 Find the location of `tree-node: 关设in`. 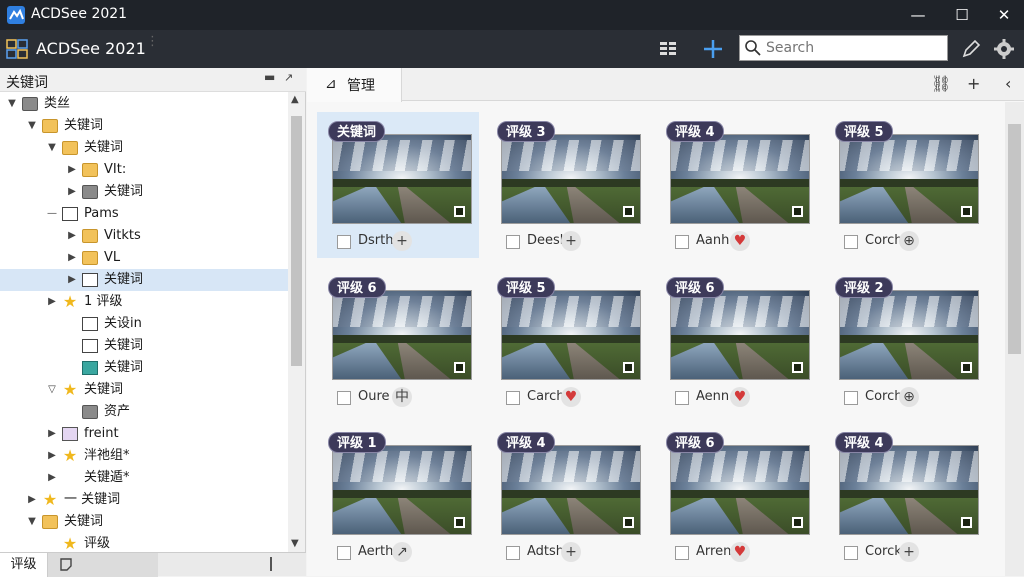

tree-node: 关设in is located at coordinates (144, 324).